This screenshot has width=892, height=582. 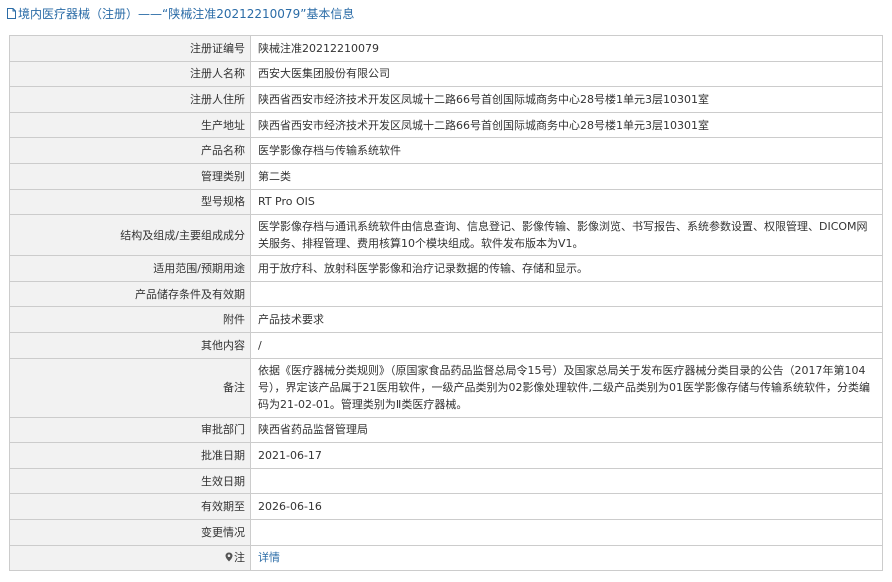 What do you see at coordinates (130, 455) in the screenshot?
I see `row-label: 批准日期` at bounding box center [130, 455].